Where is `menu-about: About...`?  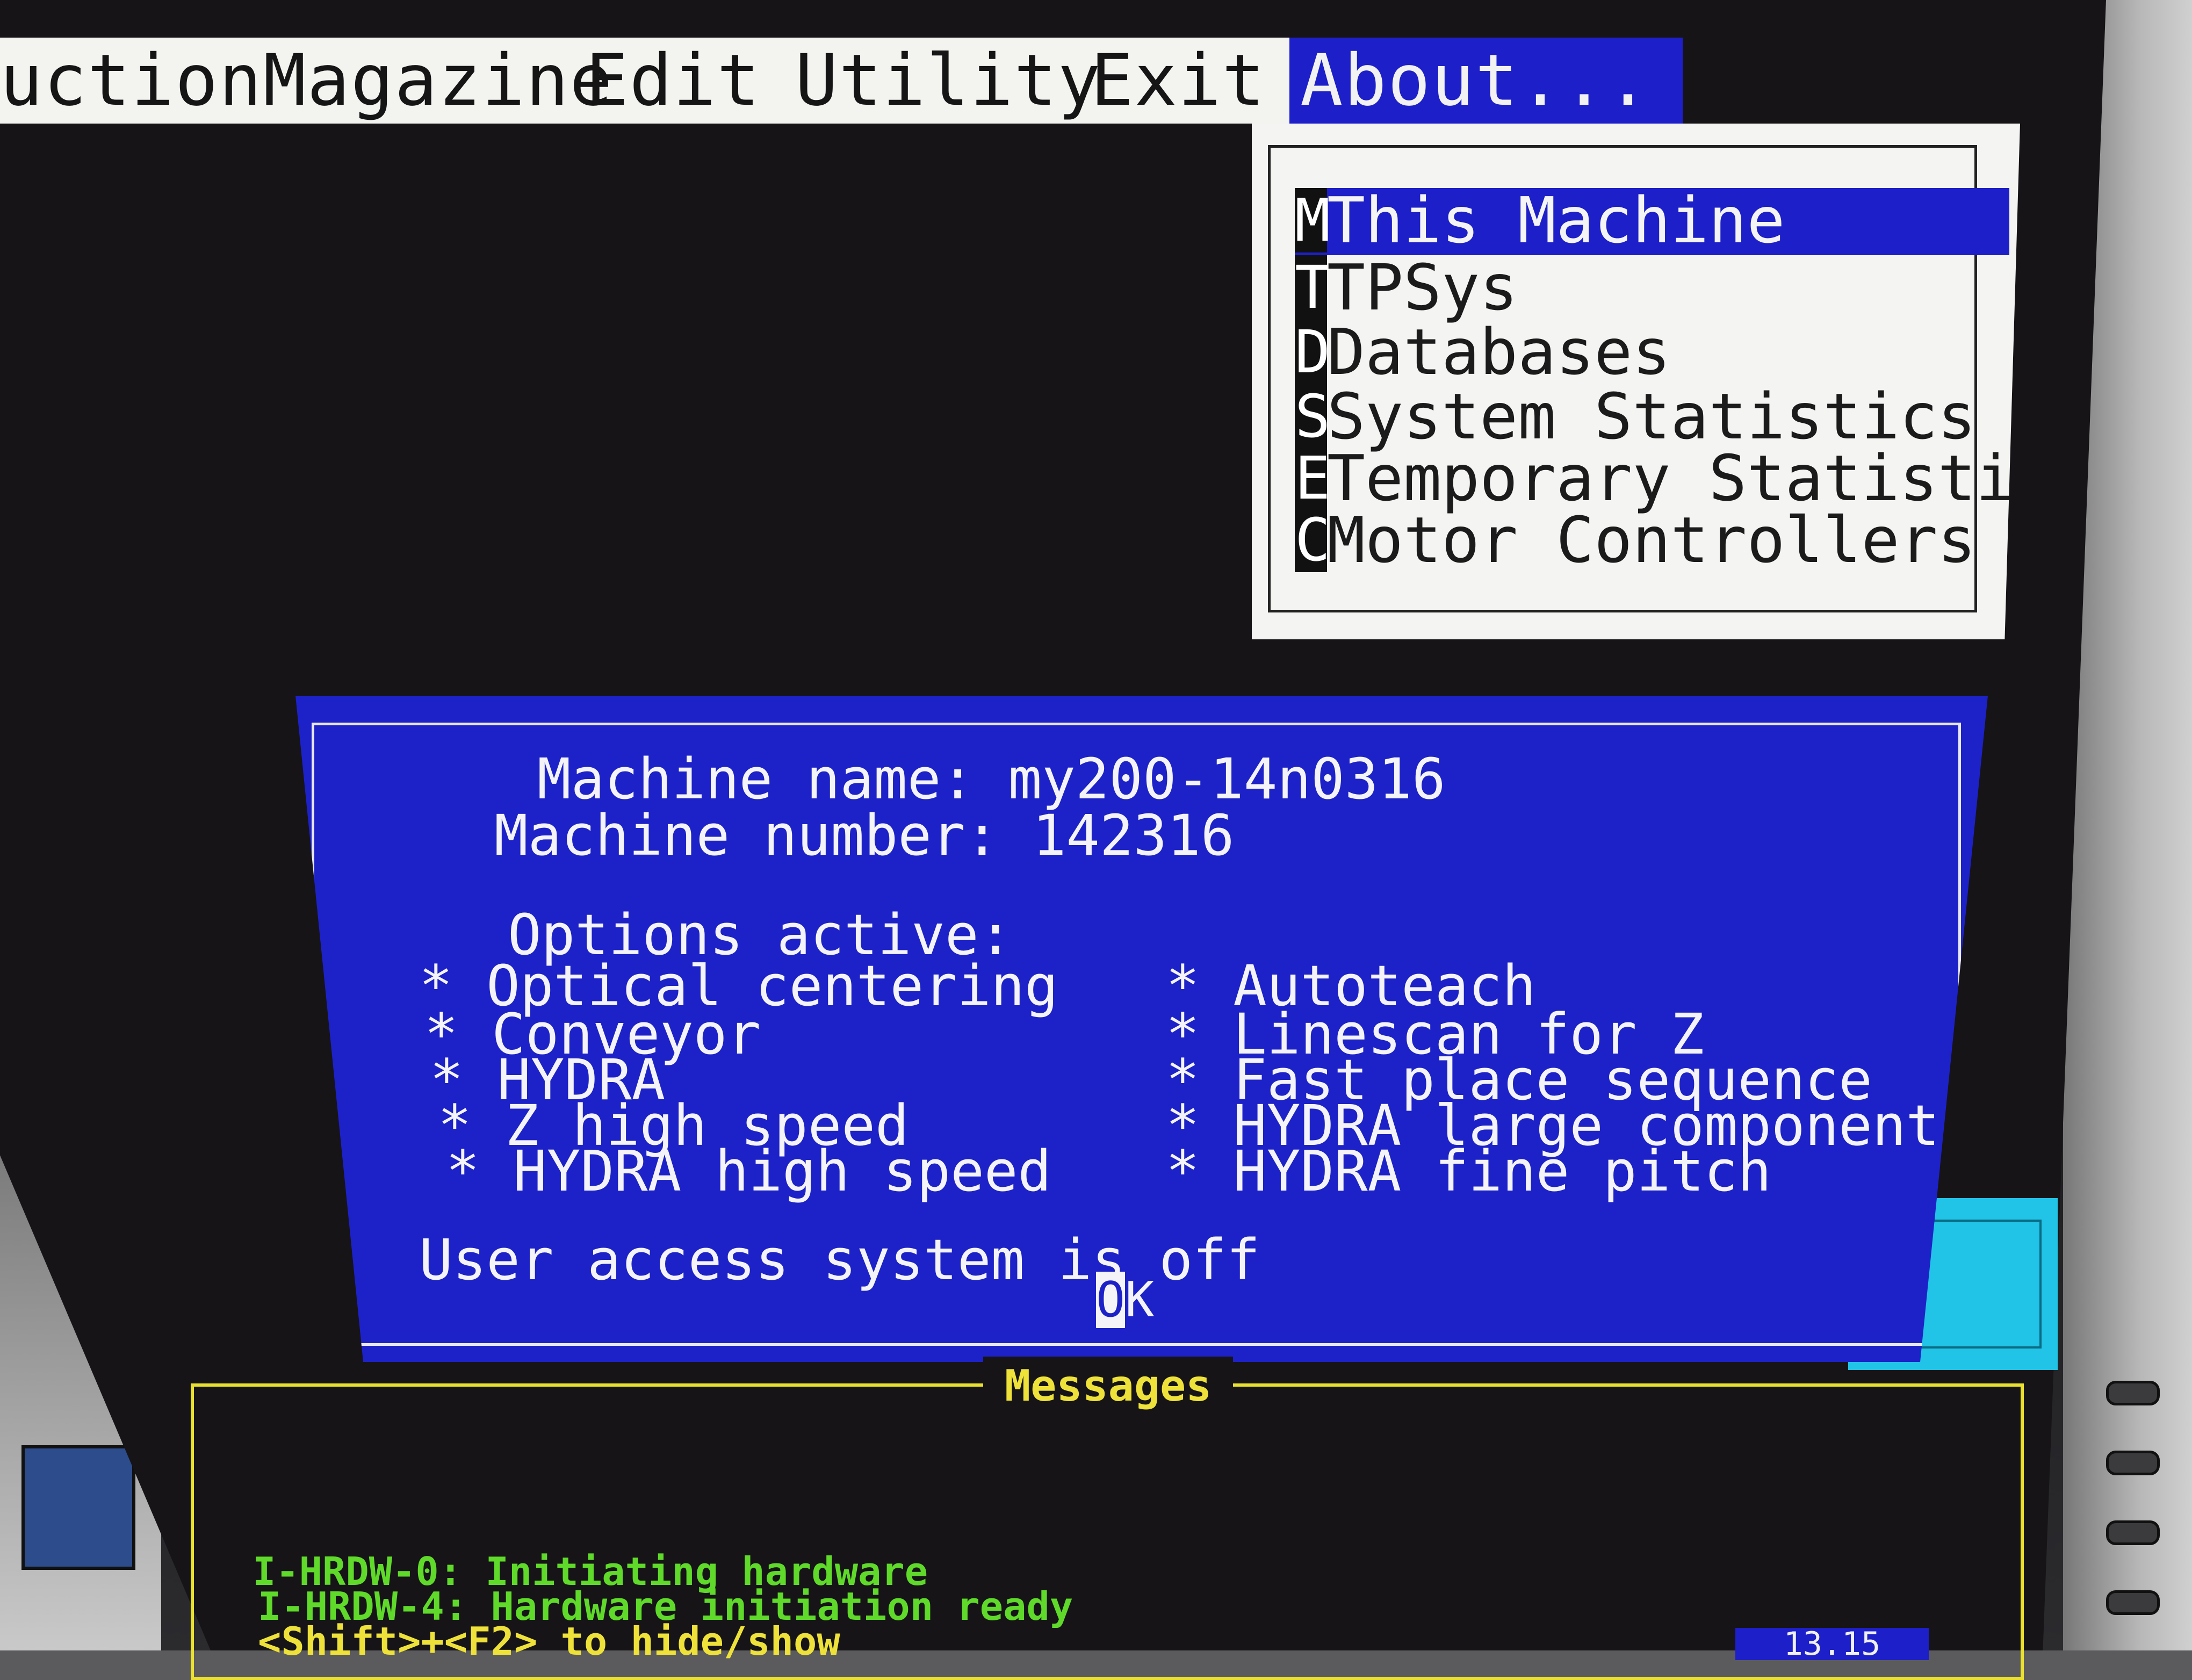 menu-about: About... is located at coordinates (1486, 81).